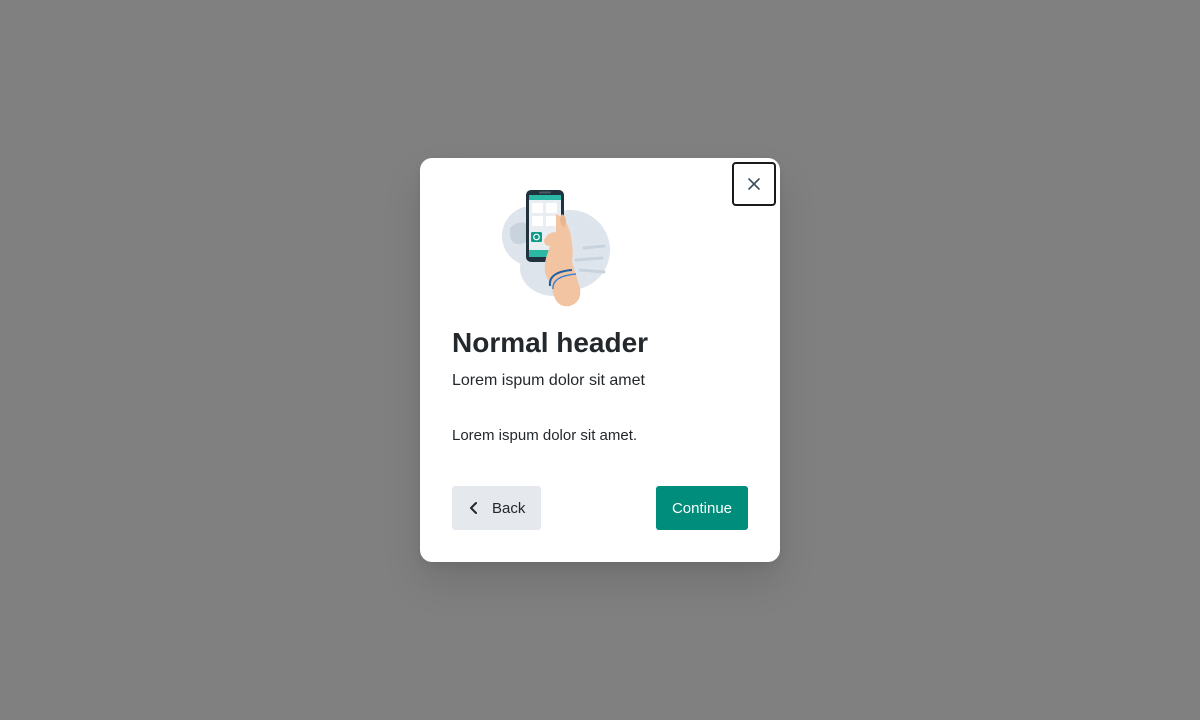 The image size is (1200, 720). What do you see at coordinates (509, 508) in the screenshot?
I see `back-button-label: Back` at bounding box center [509, 508].